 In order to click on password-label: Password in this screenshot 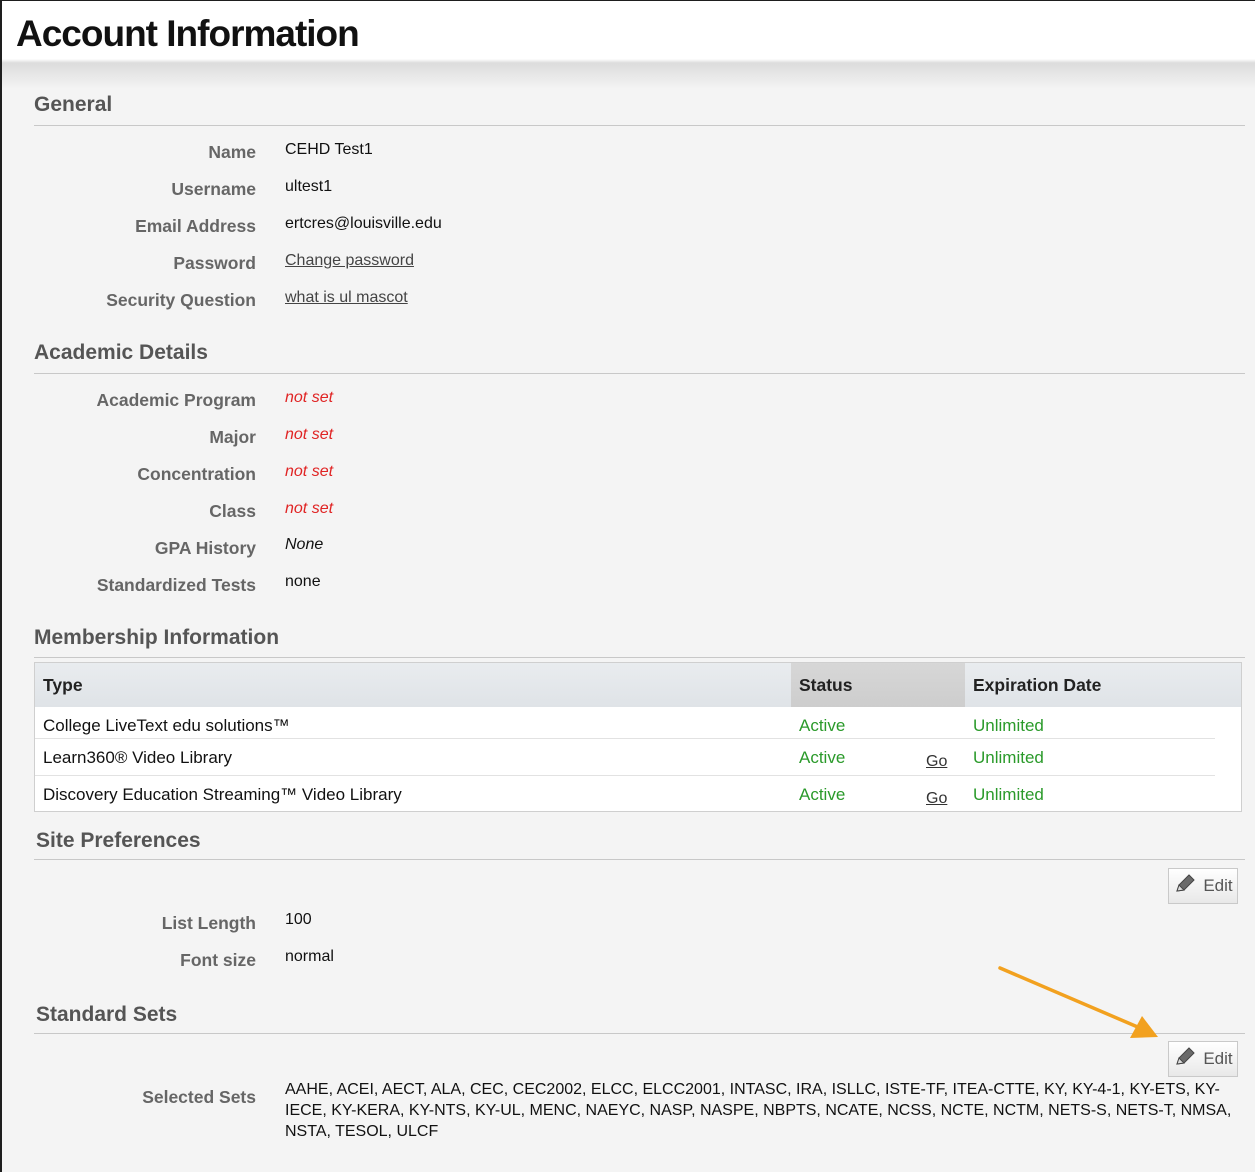, I will do `click(214, 263)`.